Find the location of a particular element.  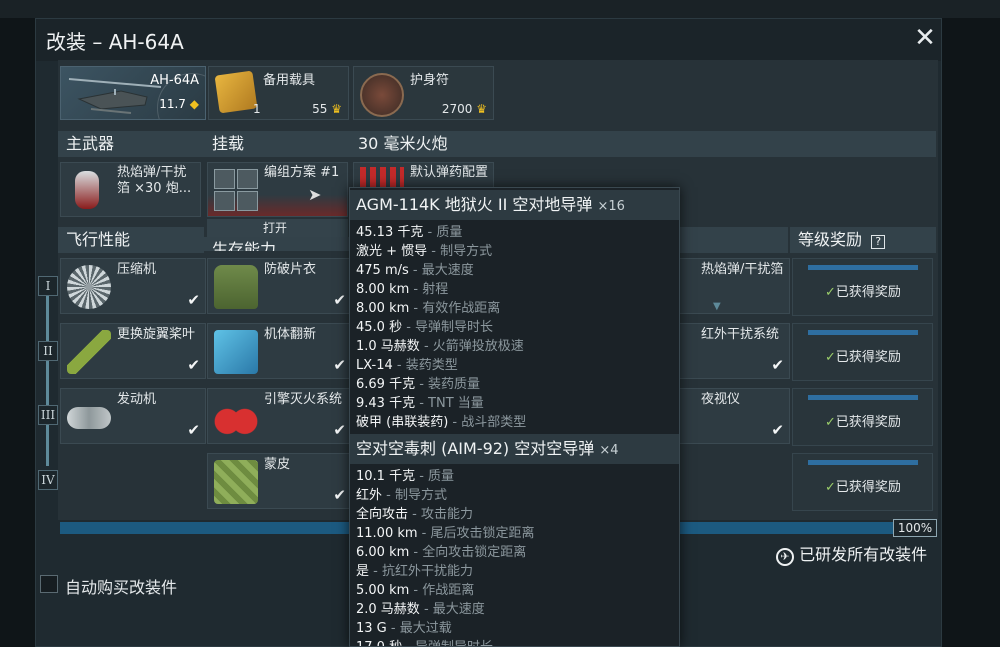

cannon-slot: 默认弹药配置 is located at coordinates (423, 176).